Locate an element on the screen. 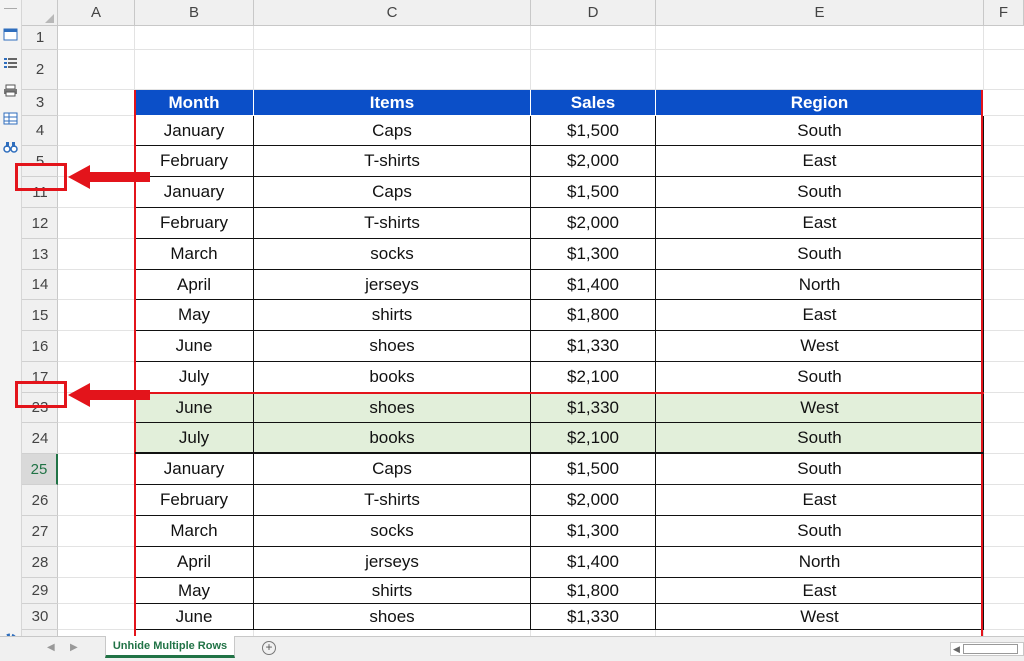 The height and width of the screenshot is (661, 1024). row-header-24: 24 is located at coordinates (40, 438).